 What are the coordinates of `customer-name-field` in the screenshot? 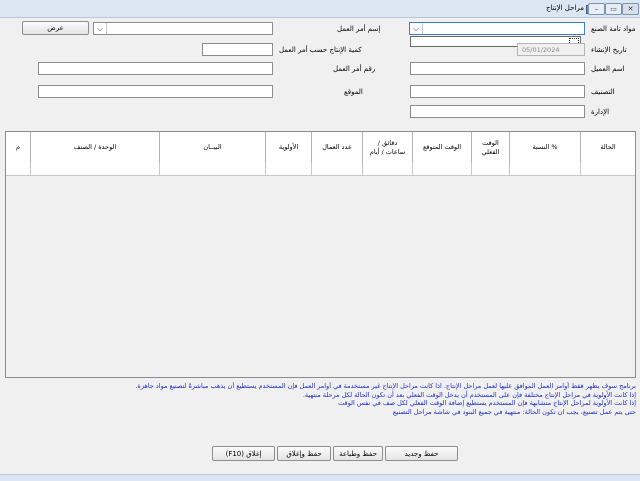 It's located at (497, 68).